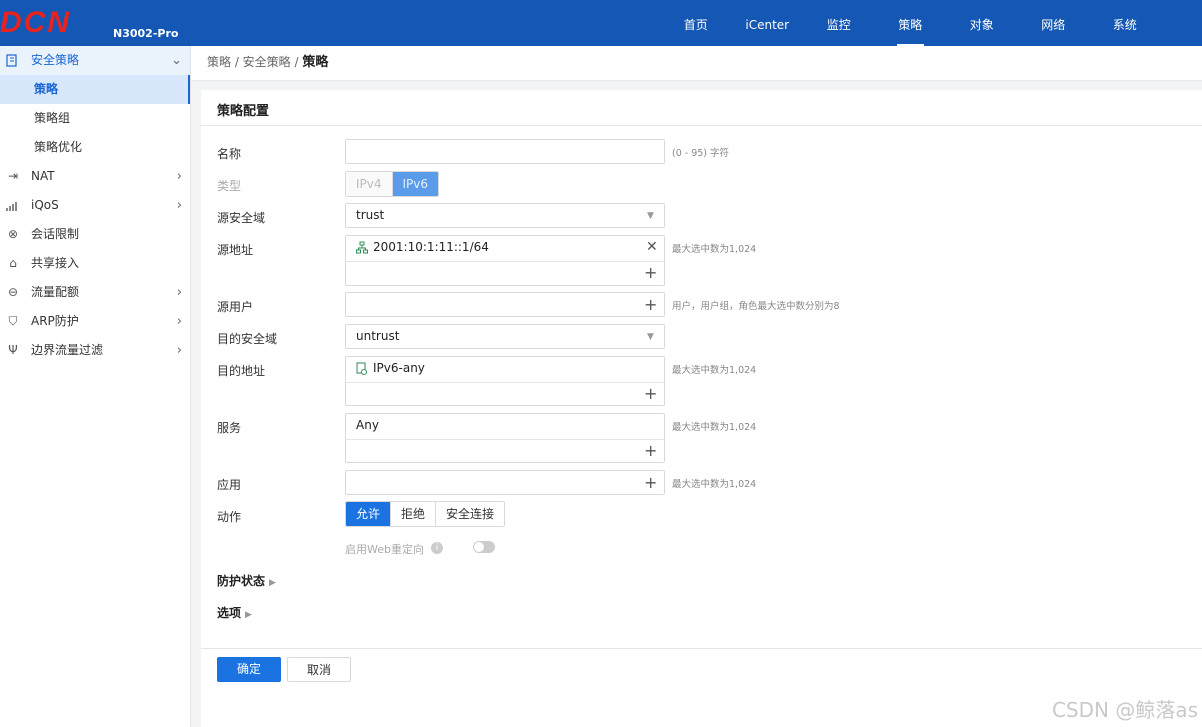 This screenshot has width=1202, height=727. What do you see at coordinates (431, 247) in the screenshot?
I see `src-addr-tag: 2001:10:1:11::1/64` at bounding box center [431, 247].